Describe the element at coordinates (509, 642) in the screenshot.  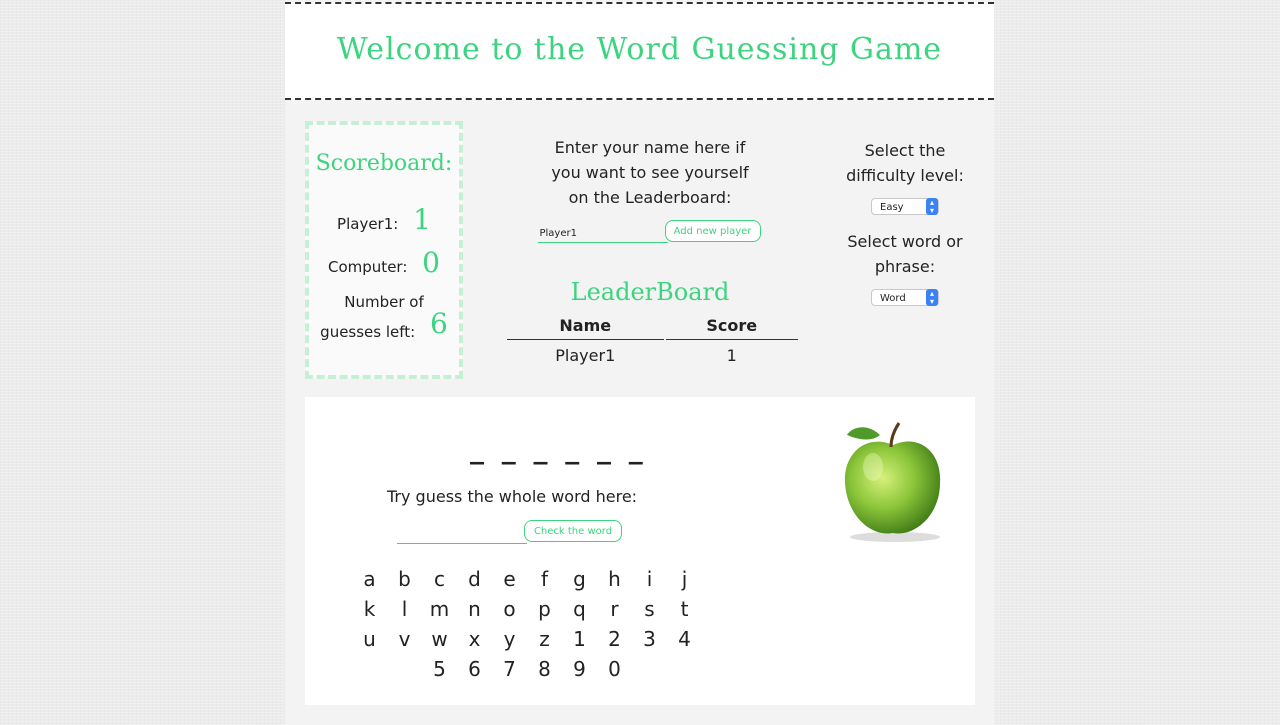
I see `letter-key: y` at that location.